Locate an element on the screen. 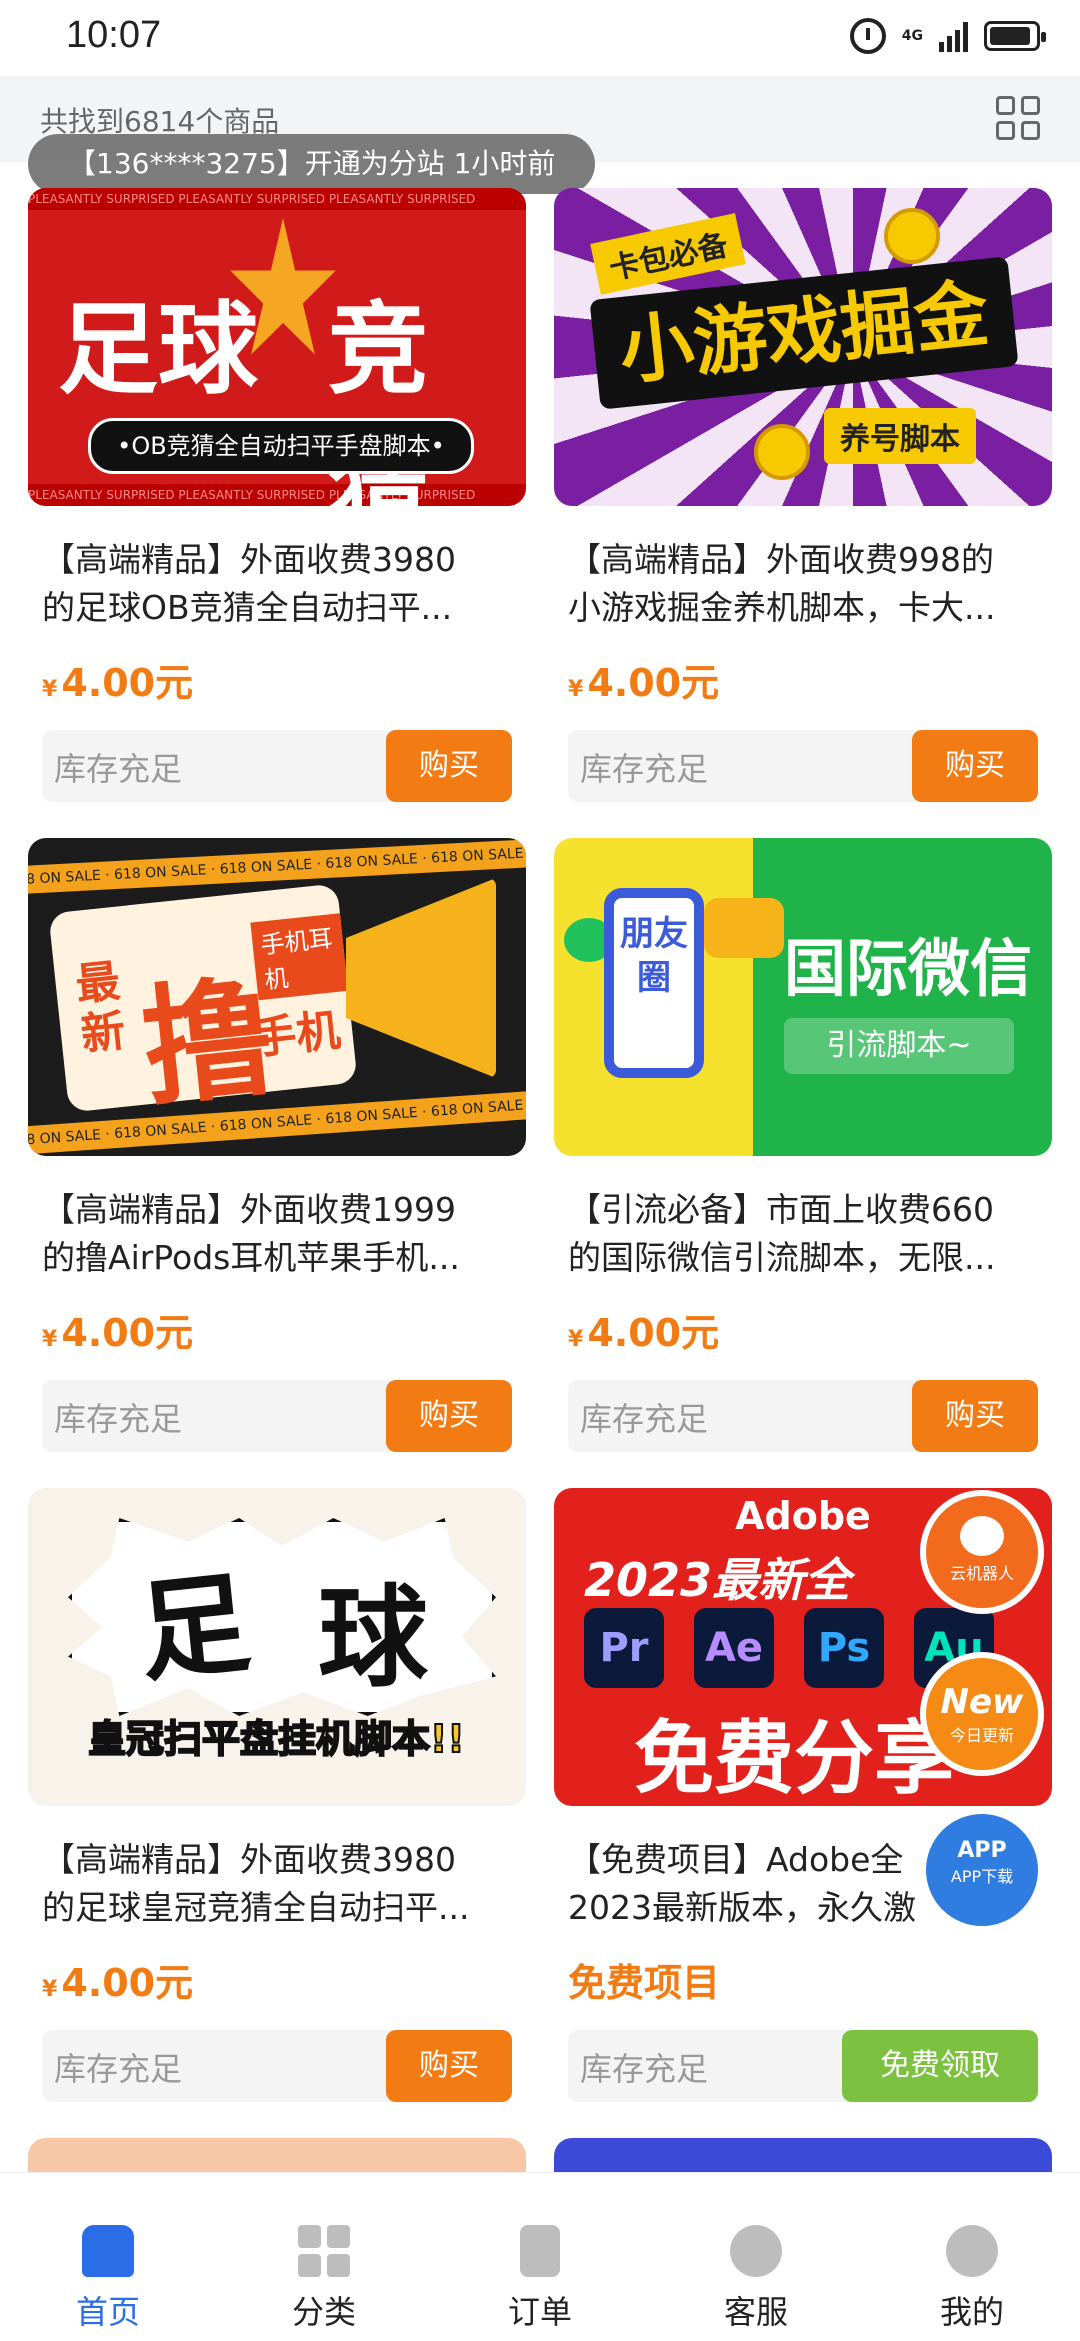  alarm-icon is located at coordinates (867, 36).